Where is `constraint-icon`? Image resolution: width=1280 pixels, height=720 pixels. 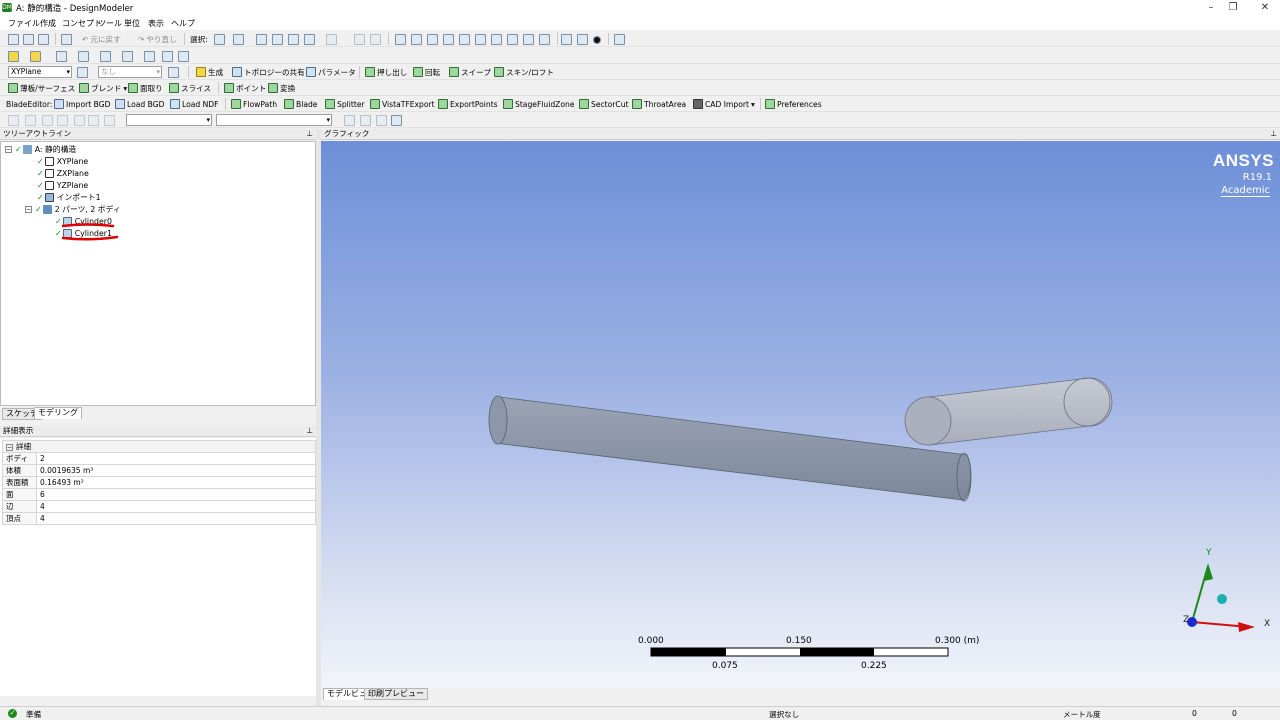 constraint-icon is located at coordinates (13, 120).